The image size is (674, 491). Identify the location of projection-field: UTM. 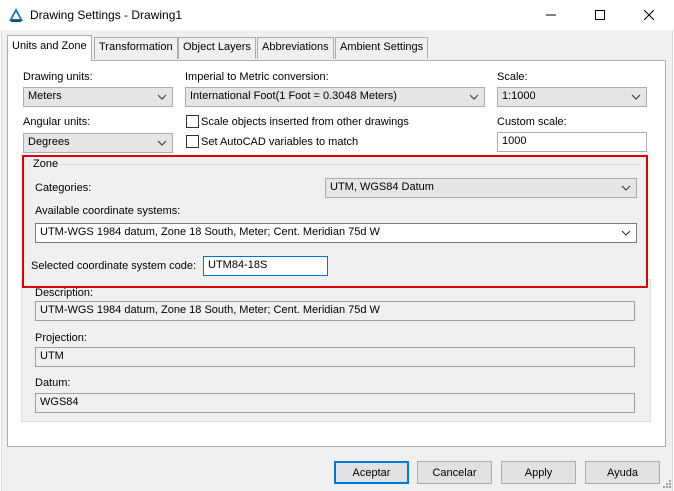
(335, 357).